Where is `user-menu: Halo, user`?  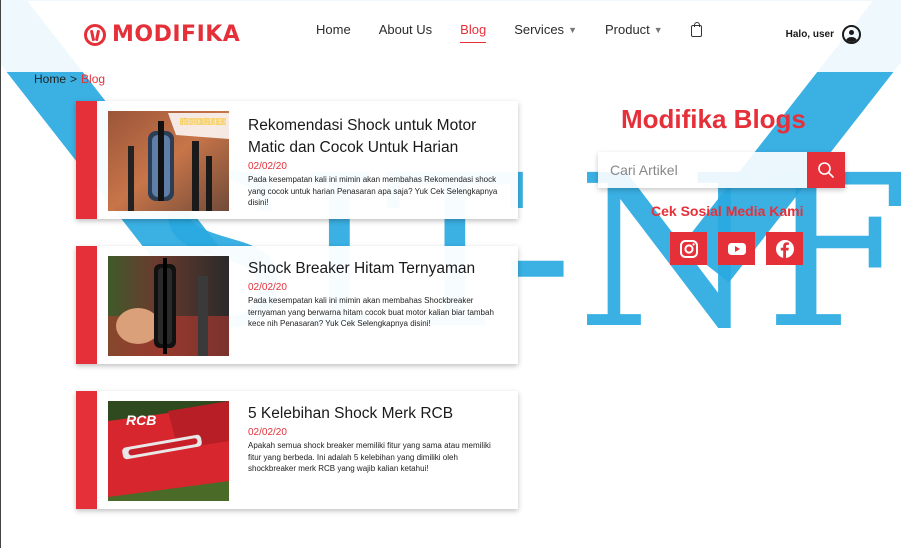
user-menu: Halo, user is located at coordinates (823, 34).